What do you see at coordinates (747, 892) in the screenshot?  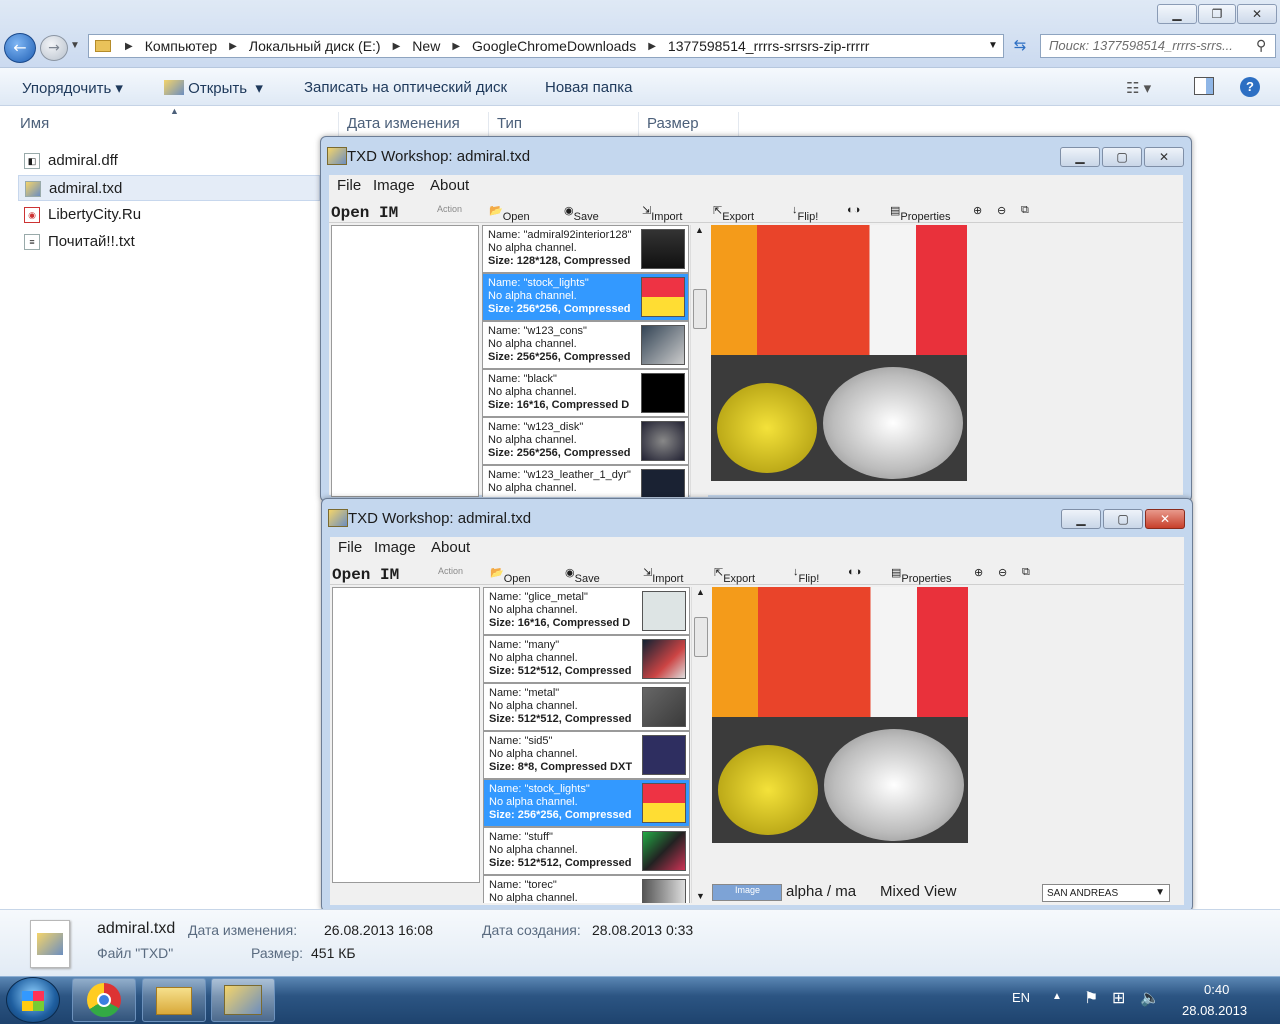 I see `tab-image: Image` at bounding box center [747, 892].